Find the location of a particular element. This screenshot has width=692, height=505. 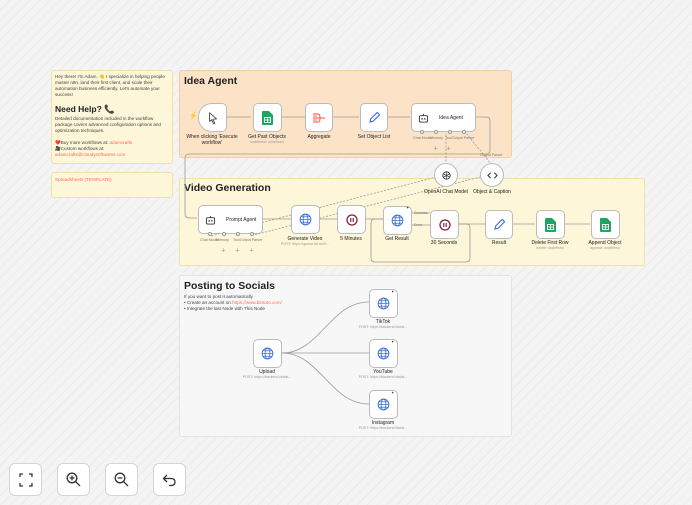

prompt-agent-port-label: Memory is located at coordinates (222, 240).